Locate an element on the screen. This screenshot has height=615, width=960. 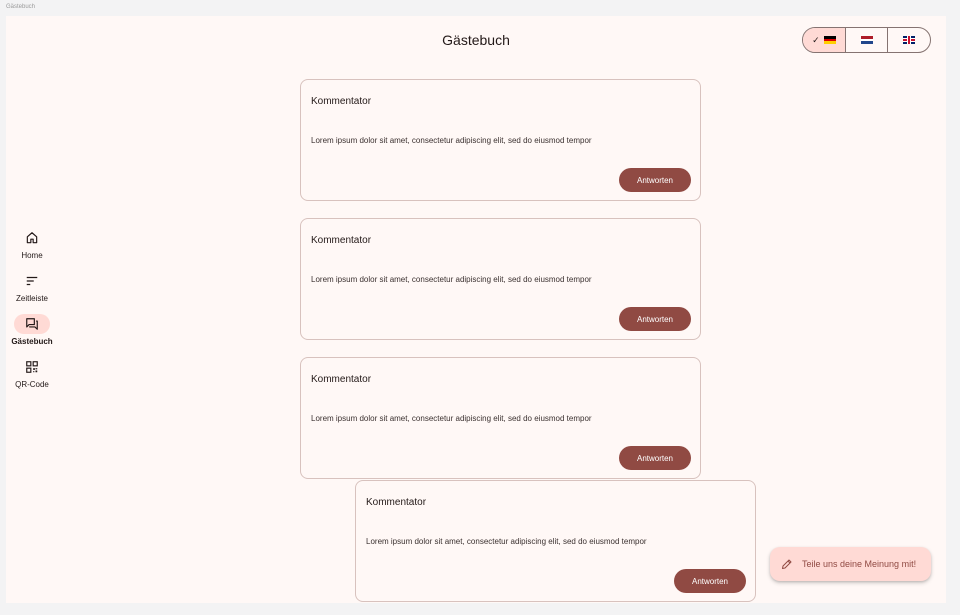
nav-item-home: Home is located at coordinates (32, 249).